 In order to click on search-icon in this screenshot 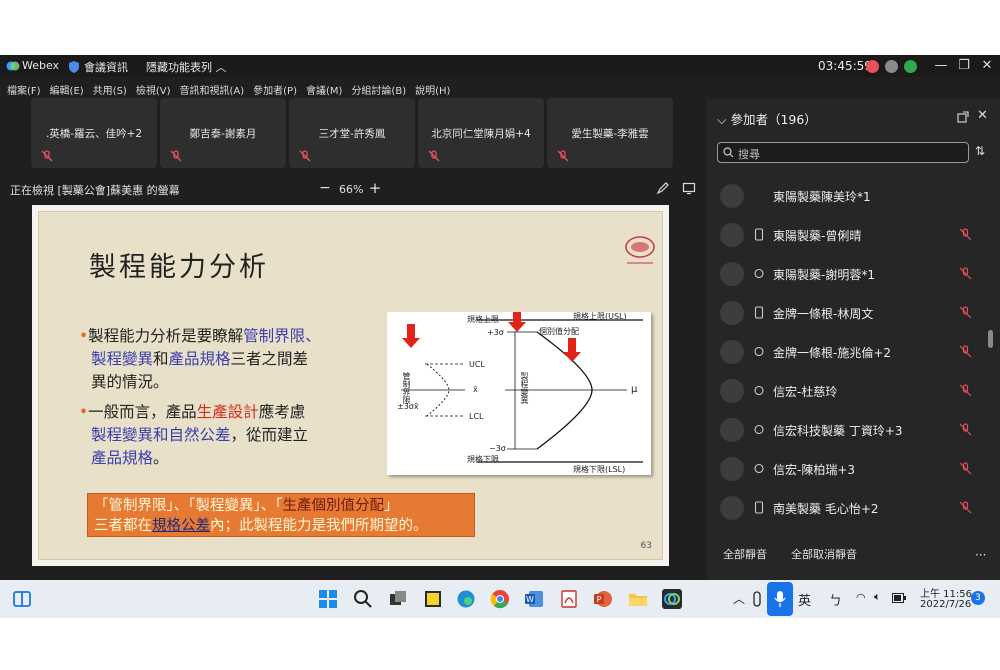, I will do `click(363, 599)`.